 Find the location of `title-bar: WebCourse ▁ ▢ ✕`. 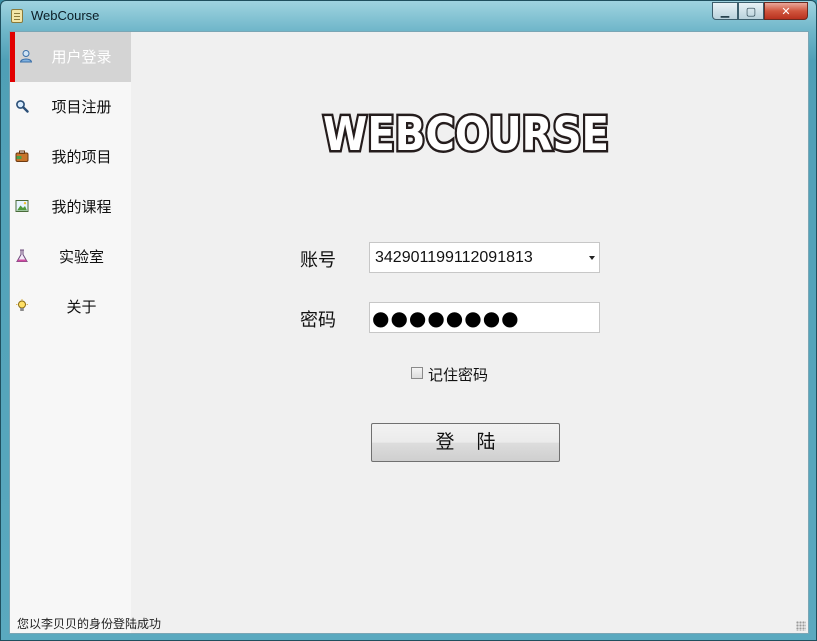

title-bar: WebCourse ▁ ▢ ✕ is located at coordinates (408, 16).